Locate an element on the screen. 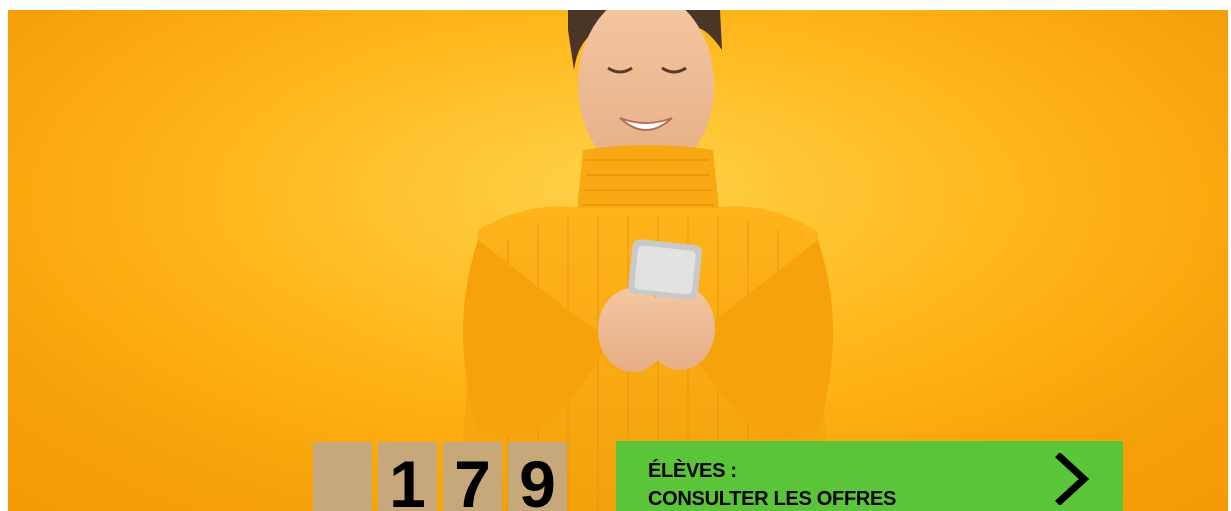 The height and width of the screenshot is (511, 1231). counter-digit-value: 9 is located at coordinates (537, 479).